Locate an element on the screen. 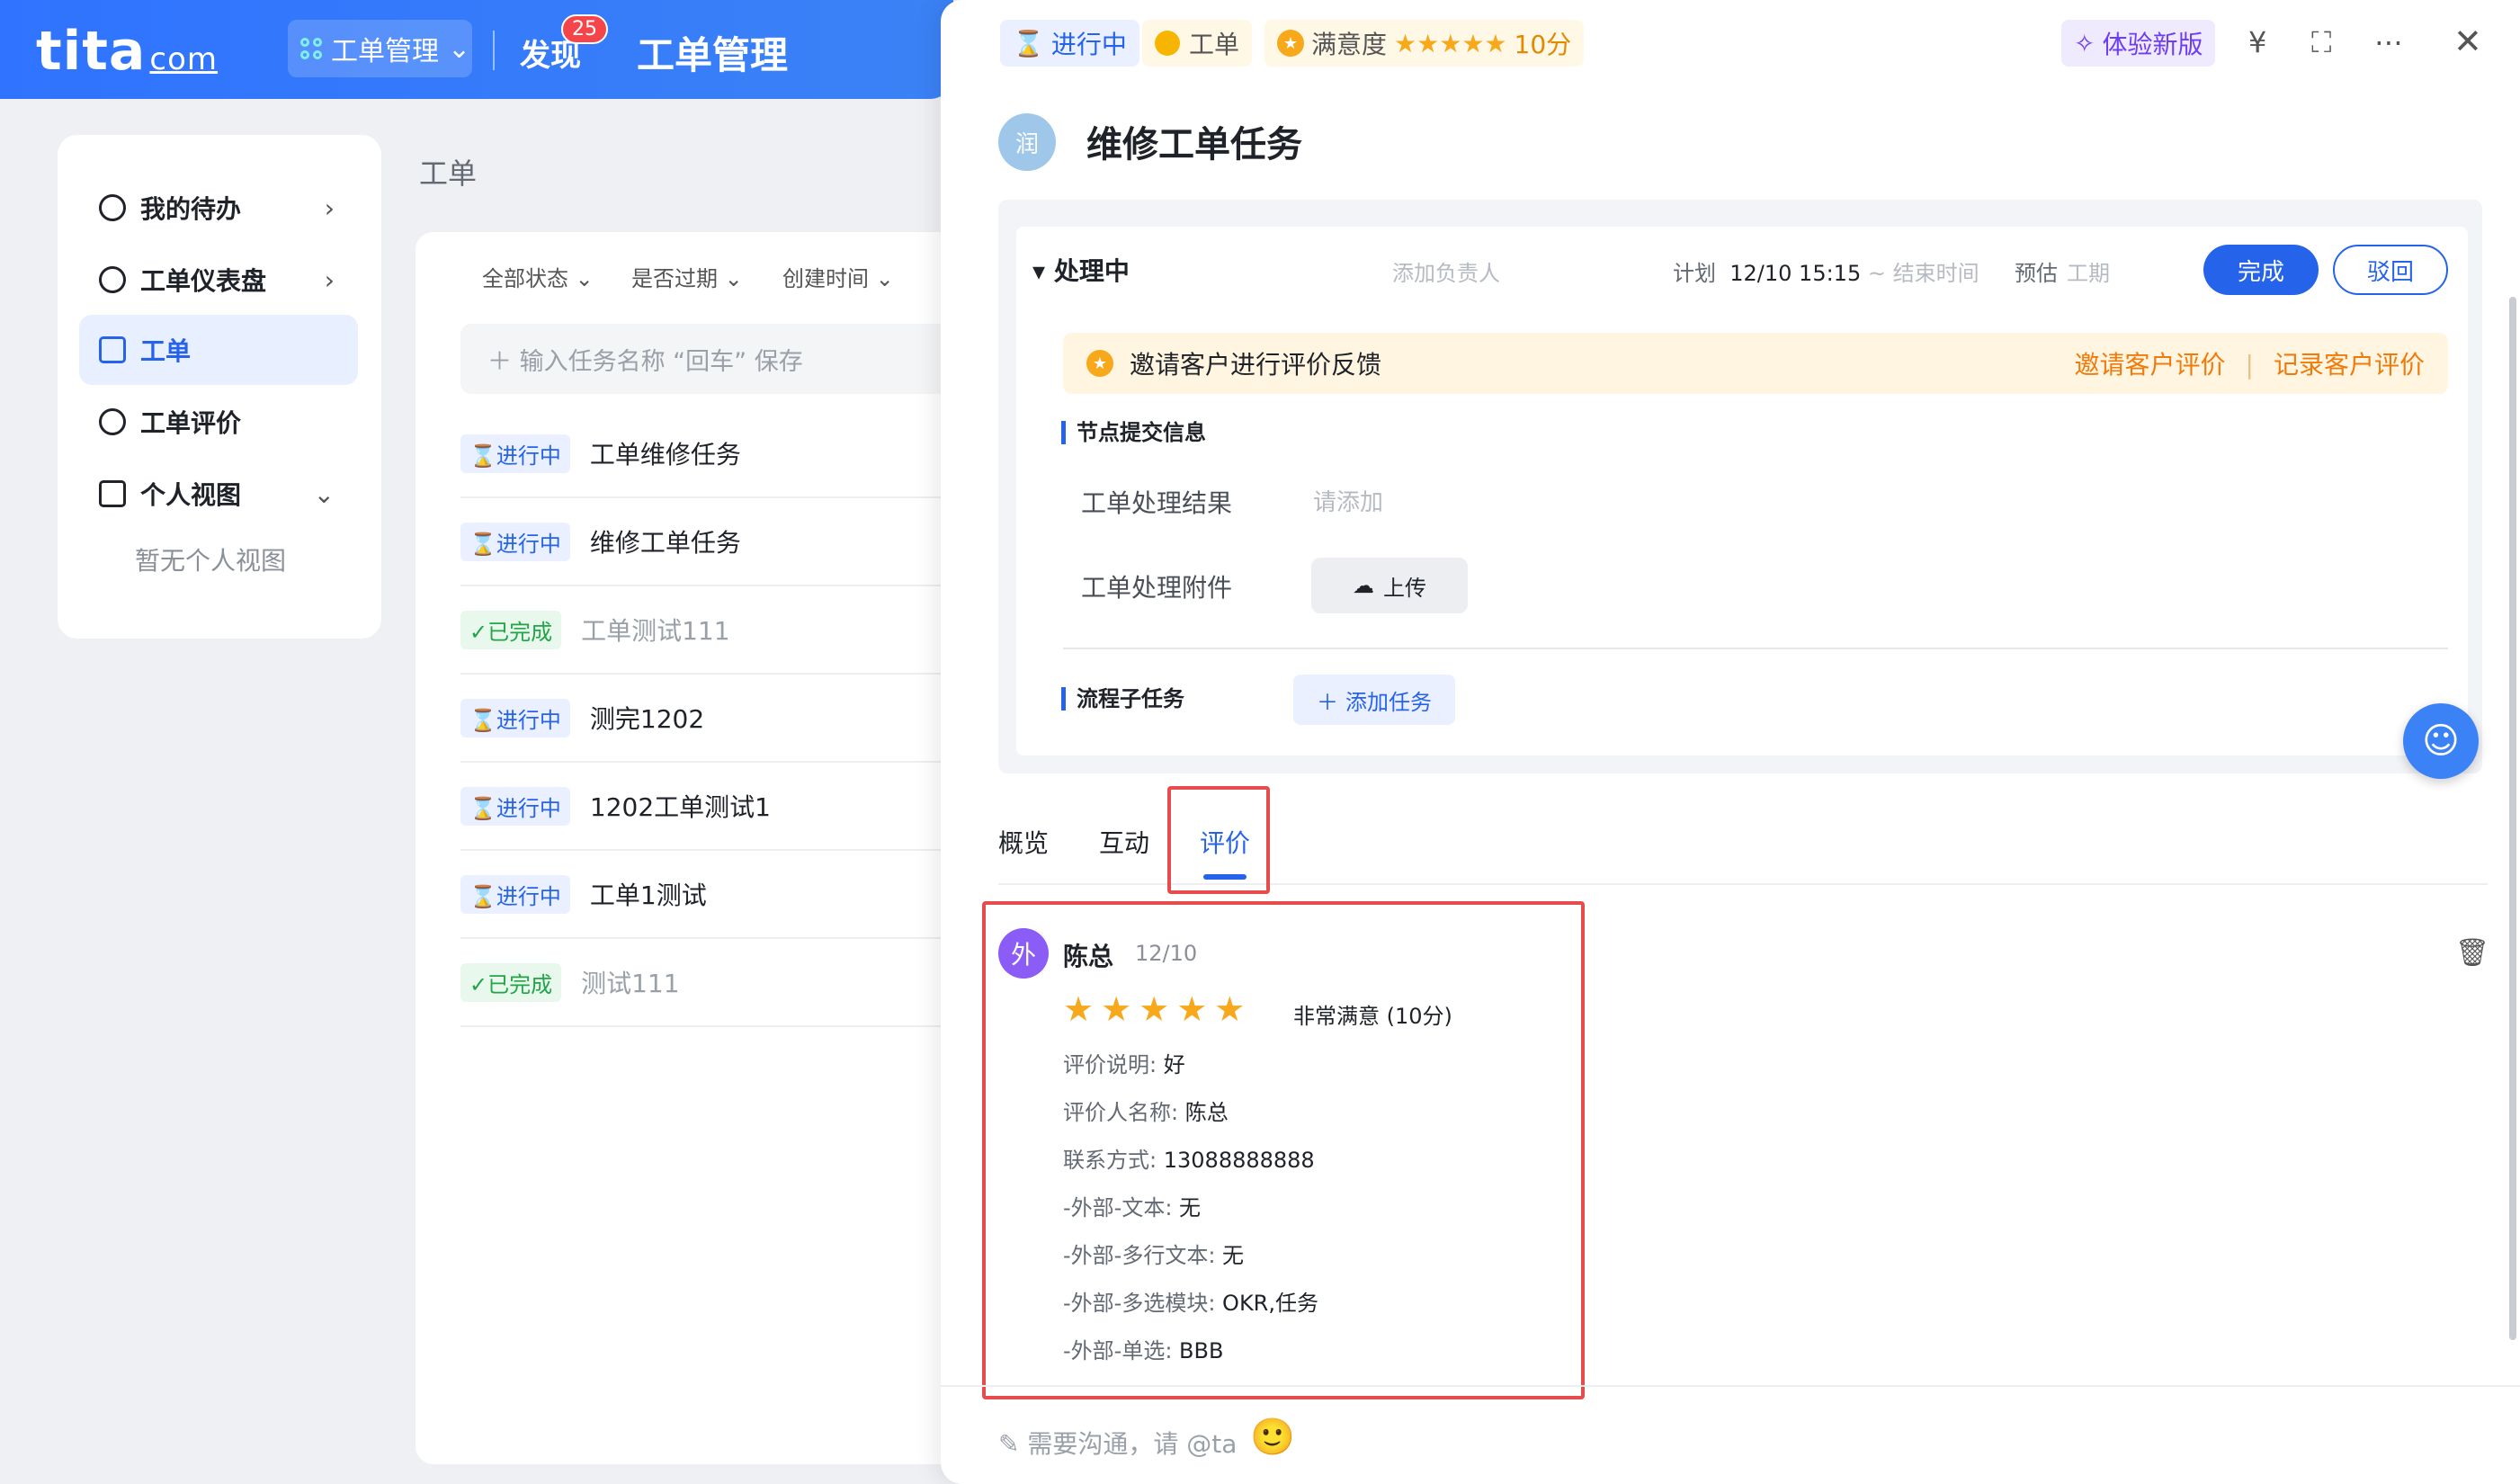 The width and height of the screenshot is (2520, 1484). filter-created-time: 创建时间 ⌄ is located at coordinates (838, 276).